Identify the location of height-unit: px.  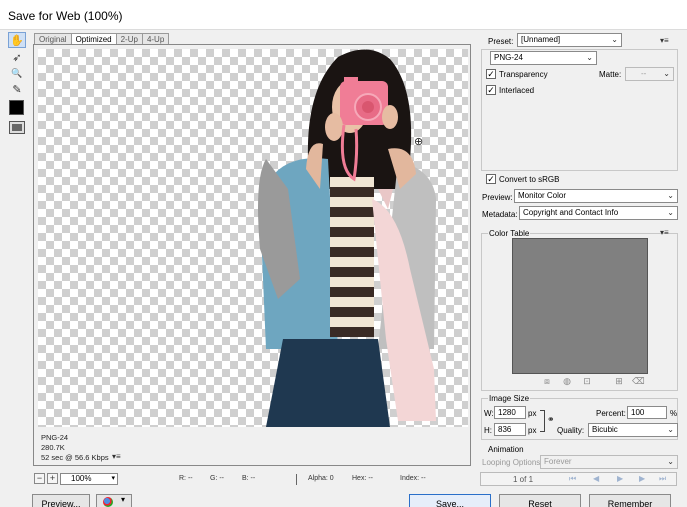
(532, 430).